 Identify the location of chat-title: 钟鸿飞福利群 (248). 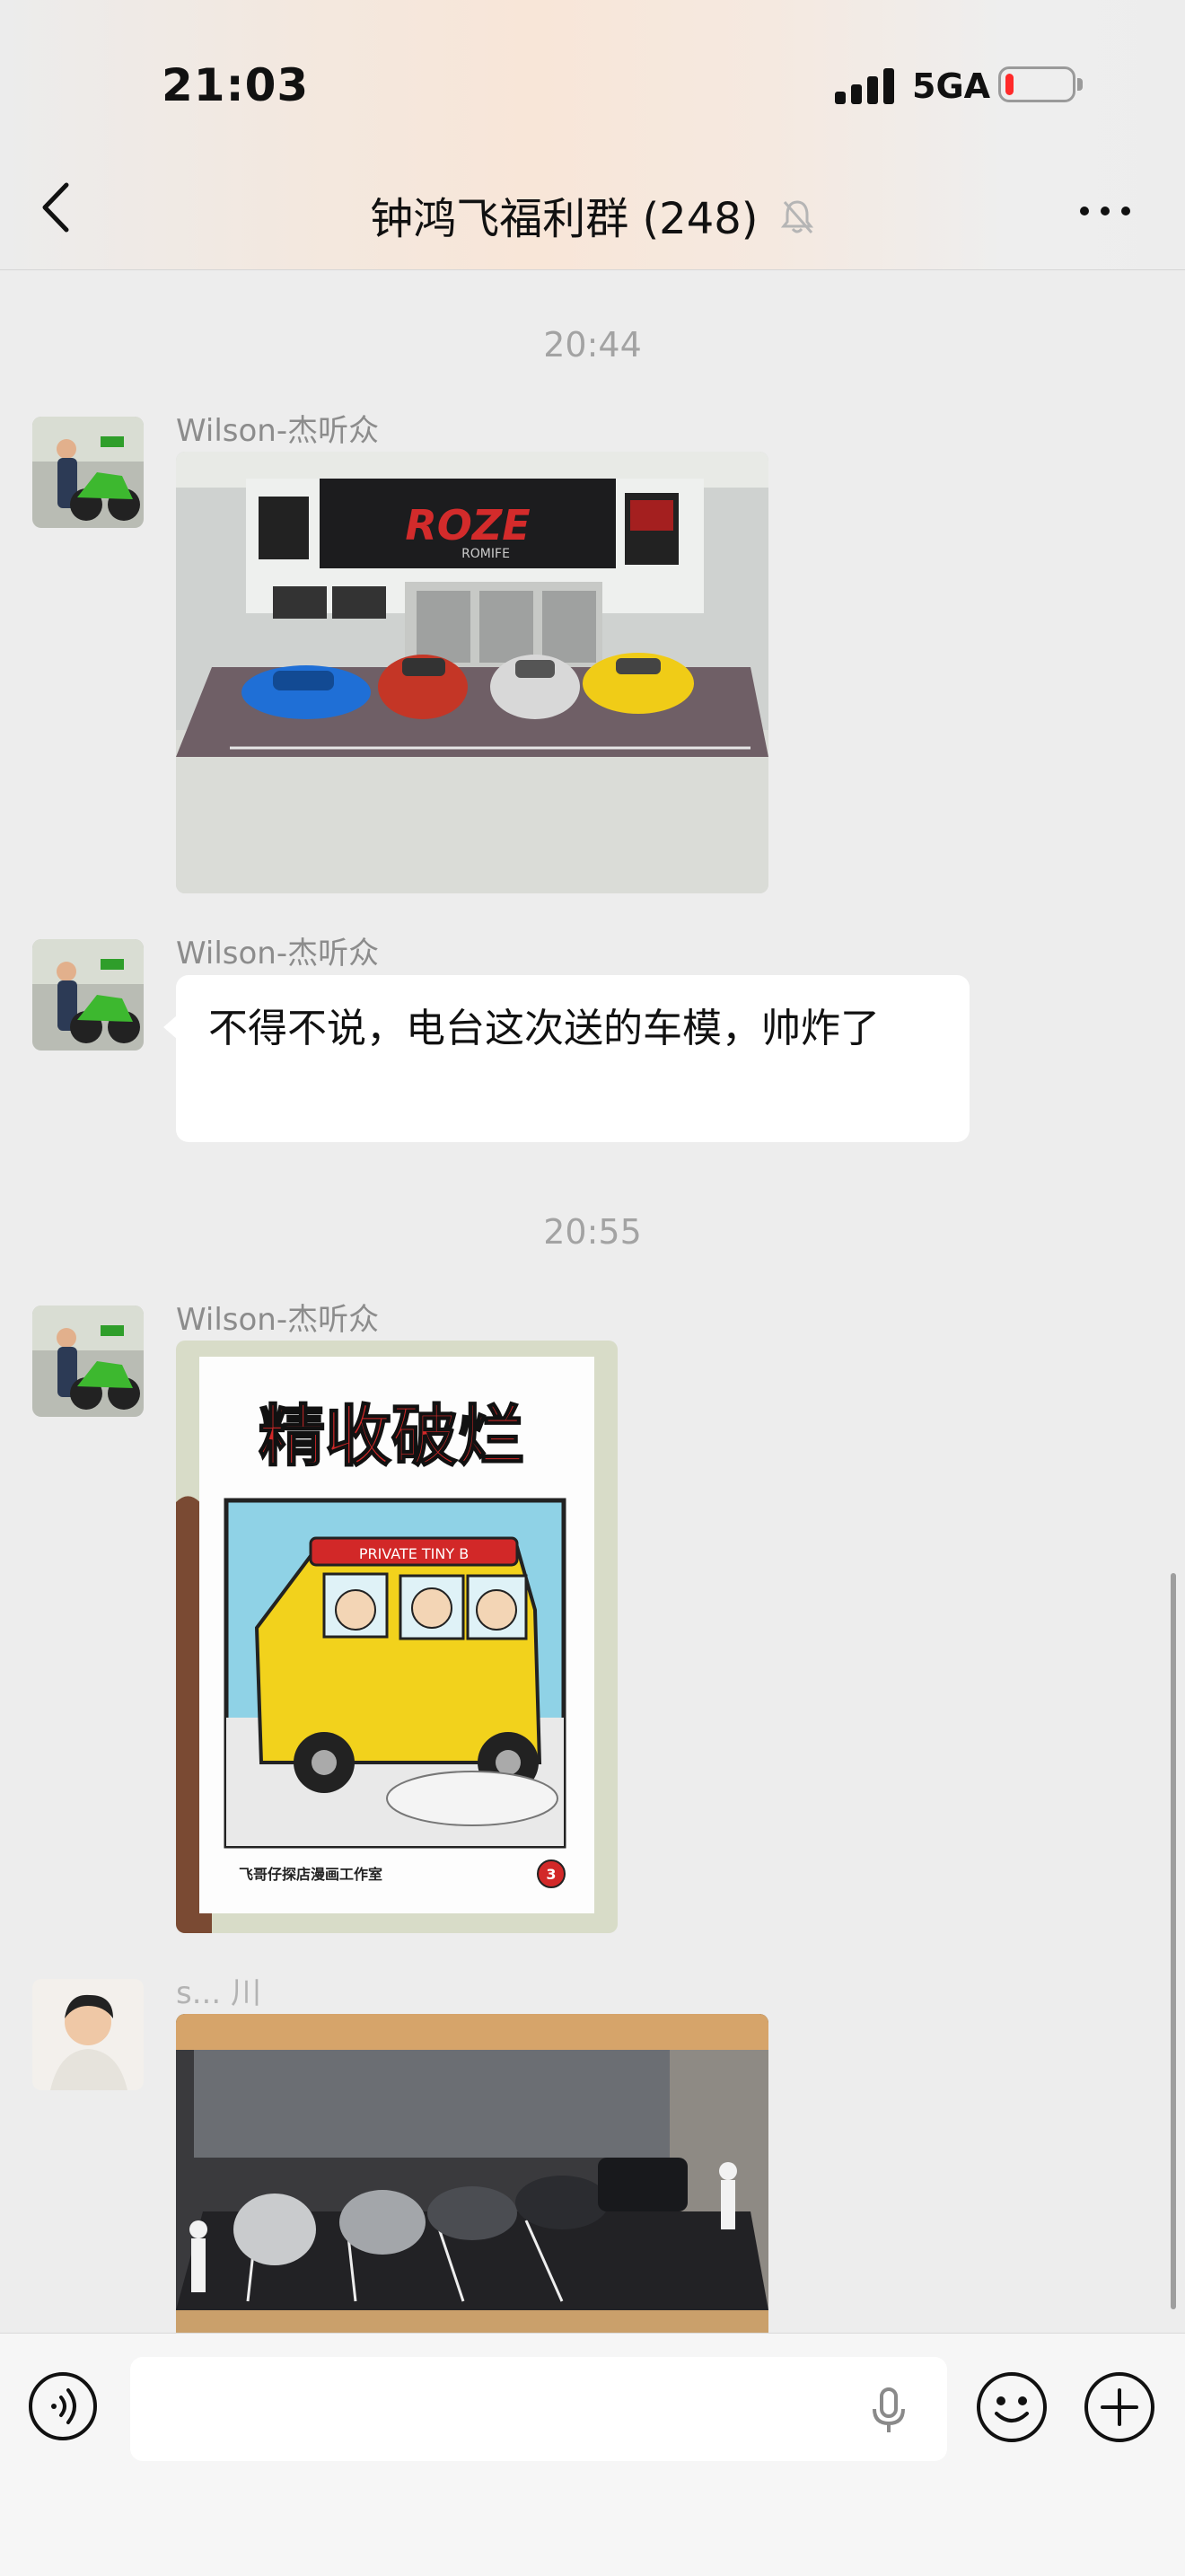
(592, 215).